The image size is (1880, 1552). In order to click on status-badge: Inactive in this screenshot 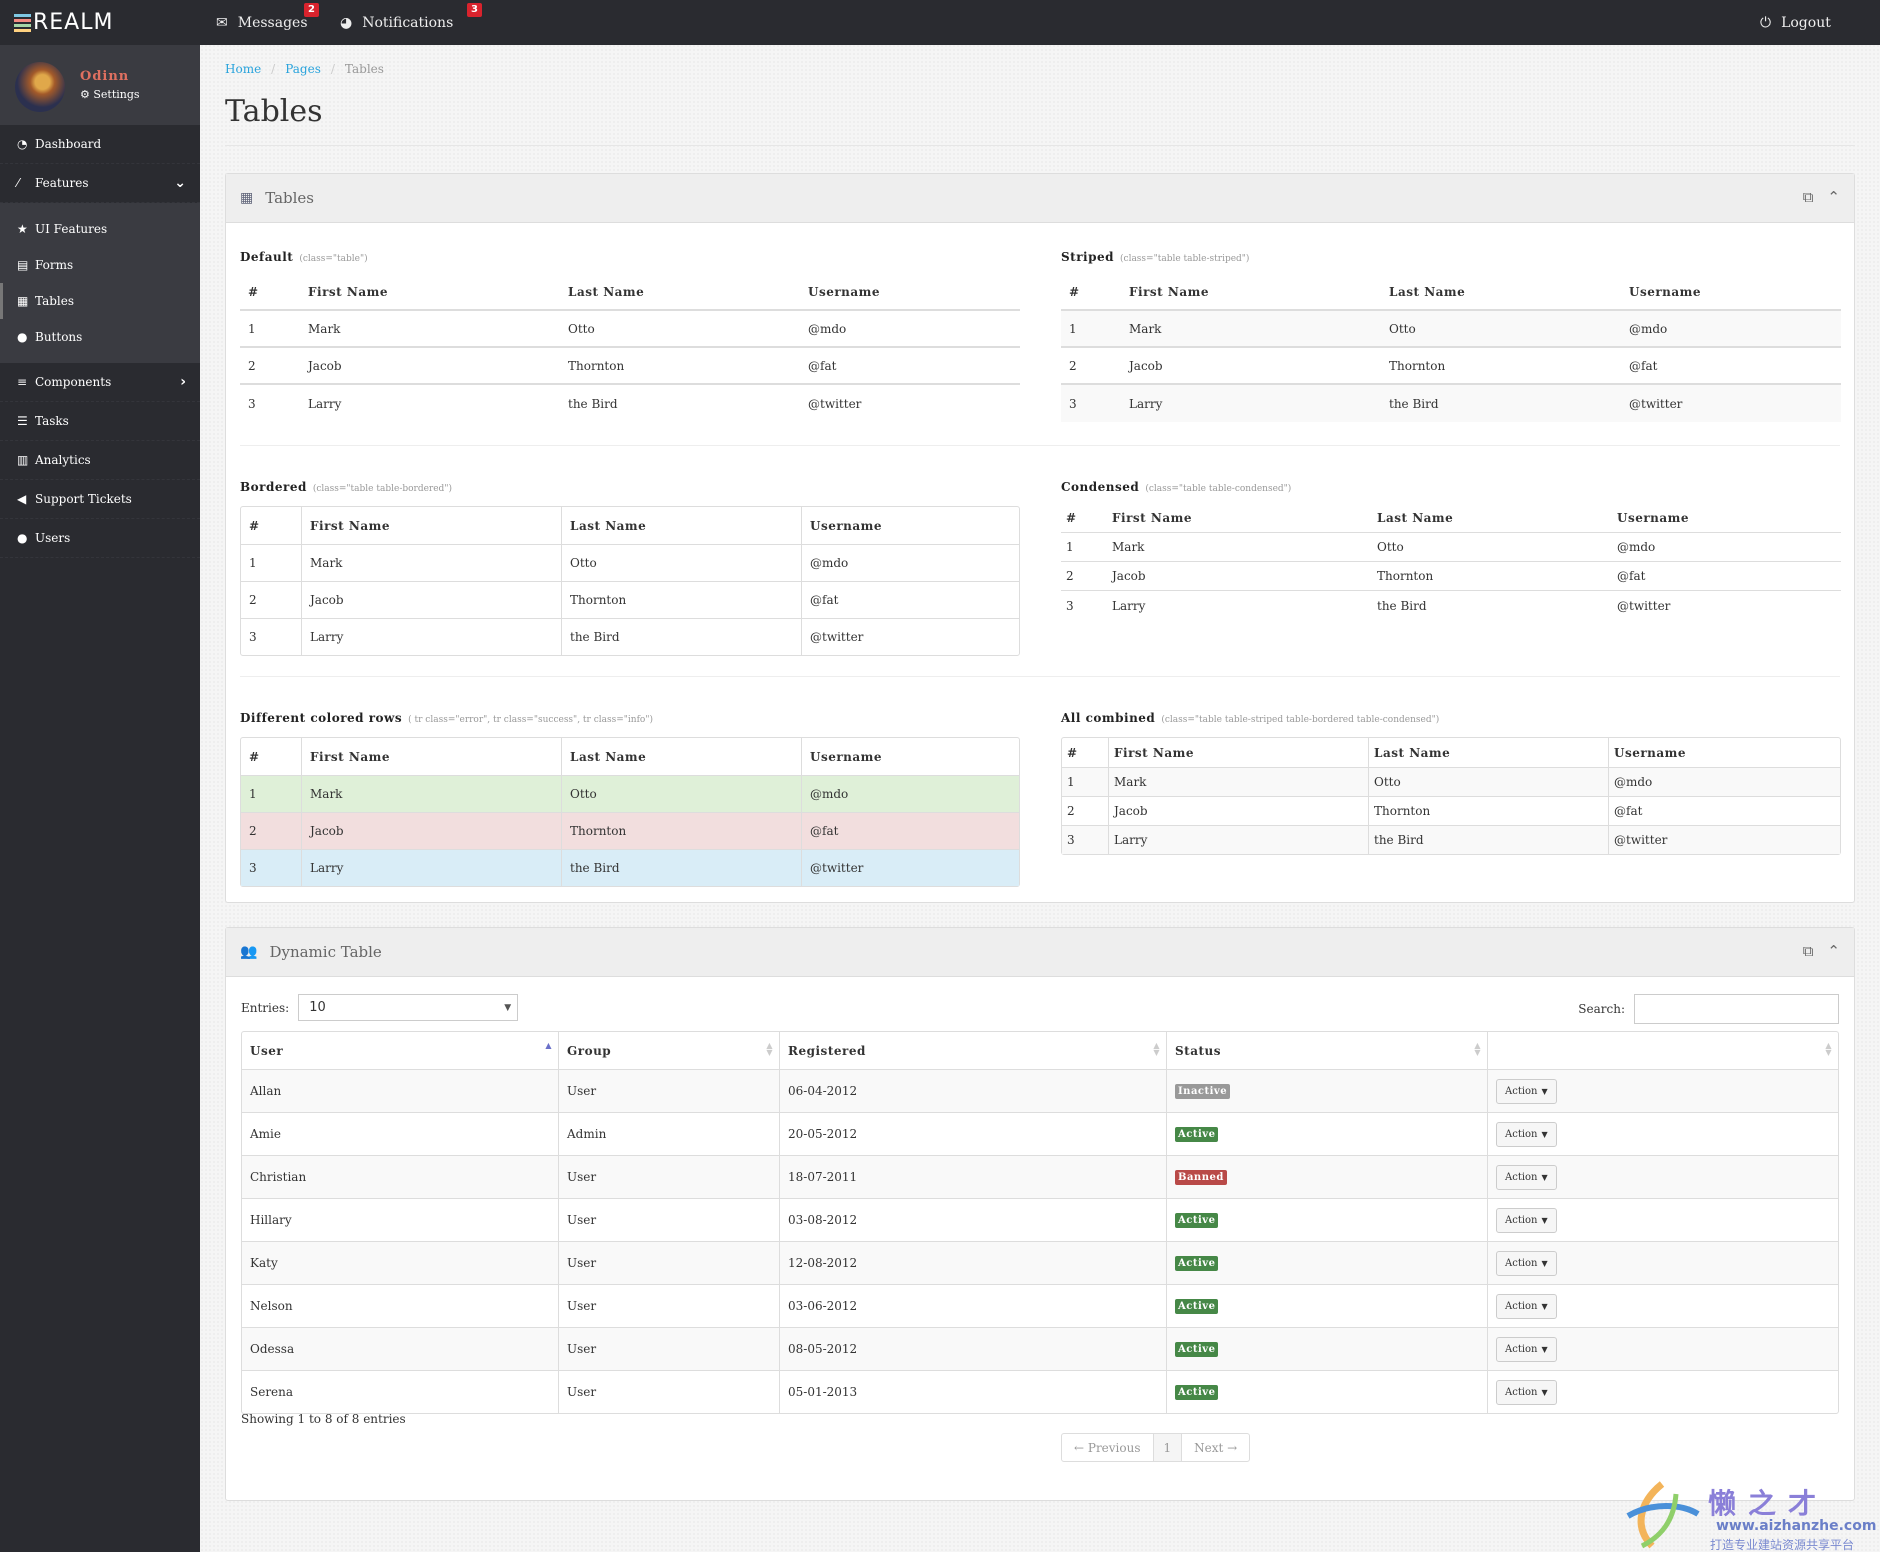, I will do `click(1203, 1091)`.